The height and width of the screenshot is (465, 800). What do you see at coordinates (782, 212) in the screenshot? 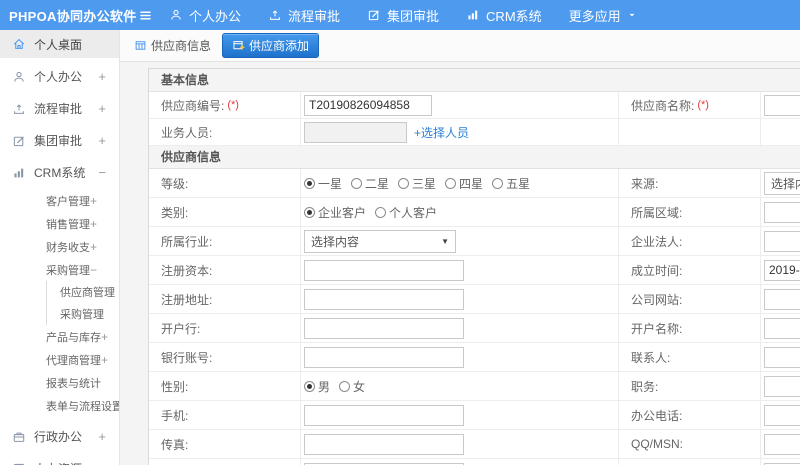
I see `region-input` at bounding box center [782, 212].